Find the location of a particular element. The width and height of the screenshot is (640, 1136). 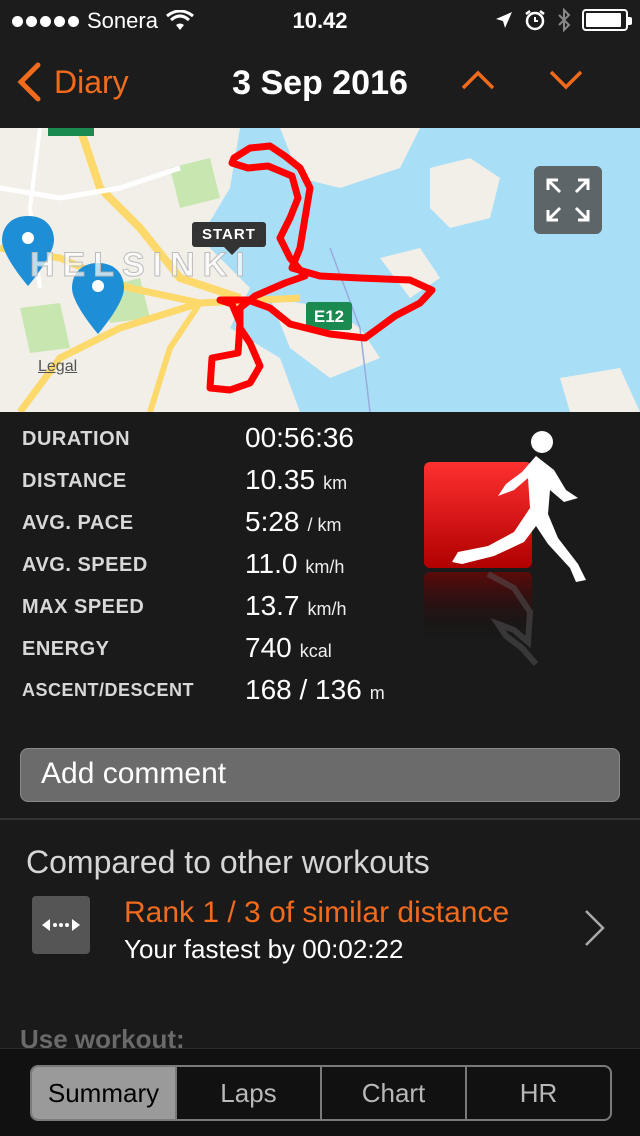

add-comment-field: Add comment is located at coordinates (320, 775).